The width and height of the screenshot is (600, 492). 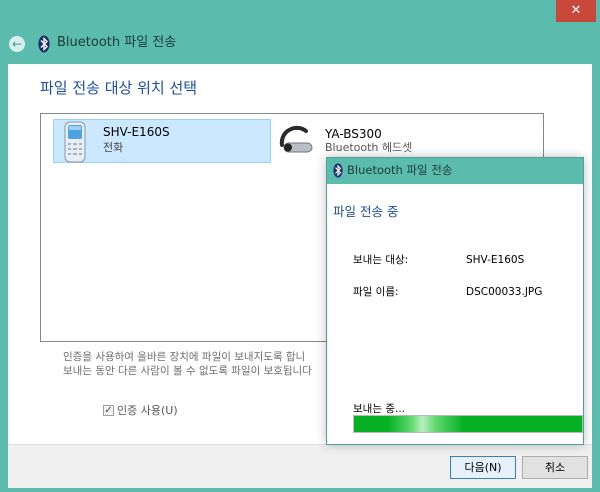 What do you see at coordinates (369, 147) in the screenshot?
I see `device-type: Bluetooth 헤드셋` at bounding box center [369, 147].